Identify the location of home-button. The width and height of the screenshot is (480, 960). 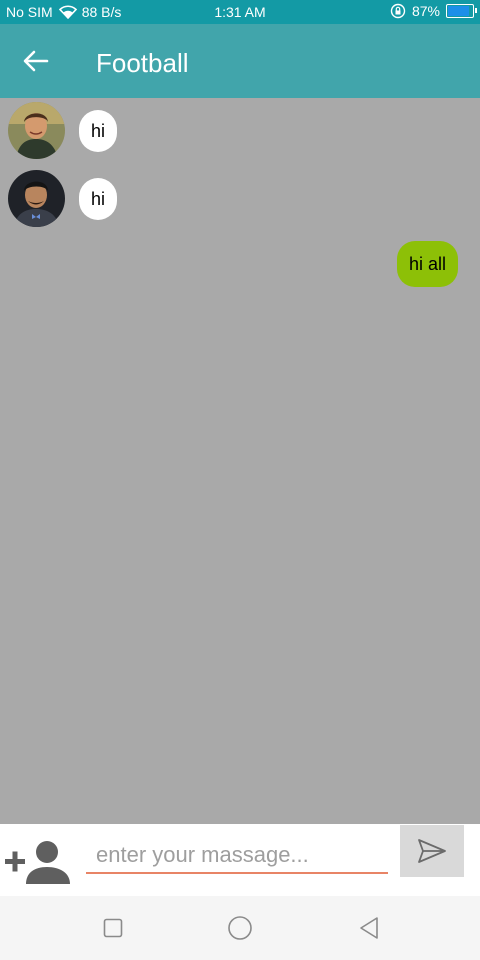
(240, 928).